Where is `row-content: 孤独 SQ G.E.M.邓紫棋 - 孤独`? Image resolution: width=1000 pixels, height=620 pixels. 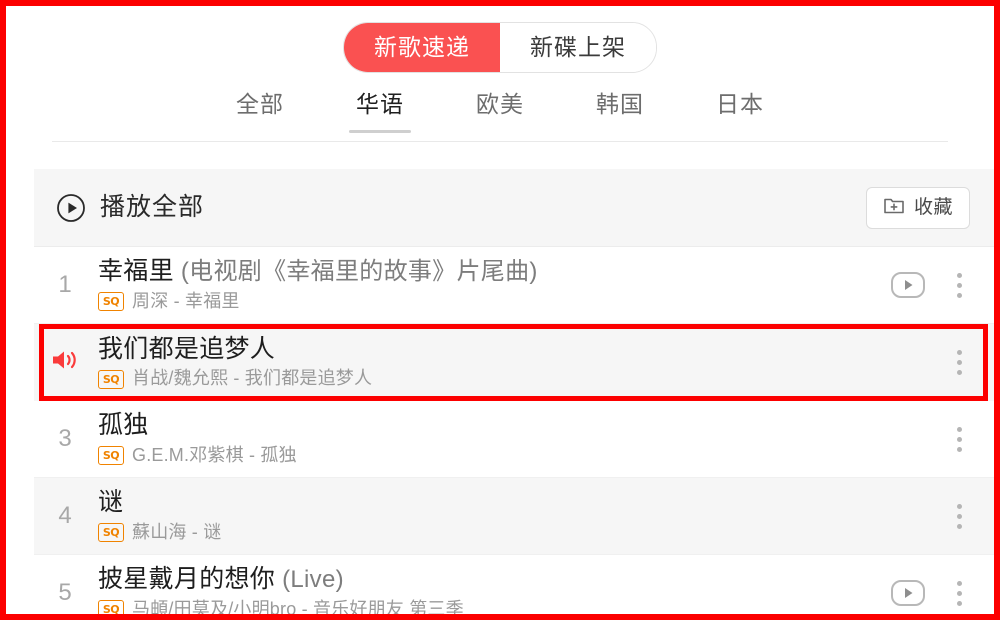 row-content: 孤独 SQ G.E.M.邓紫棋 - 孤独 is located at coordinates (475, 438).